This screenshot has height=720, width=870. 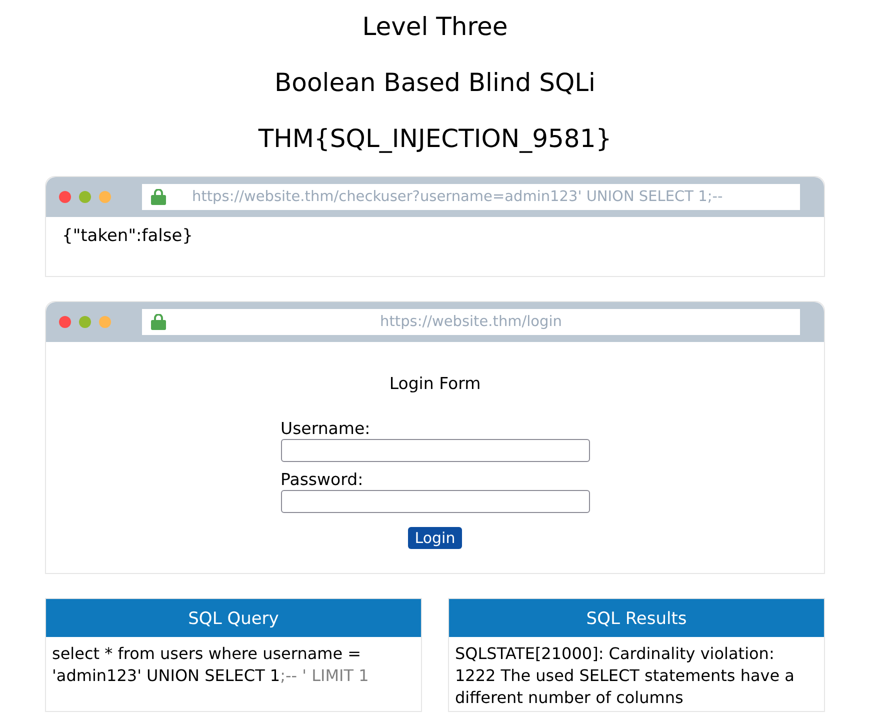 I want to click on panel-header: SQL Results, so click(x=636, y=618).